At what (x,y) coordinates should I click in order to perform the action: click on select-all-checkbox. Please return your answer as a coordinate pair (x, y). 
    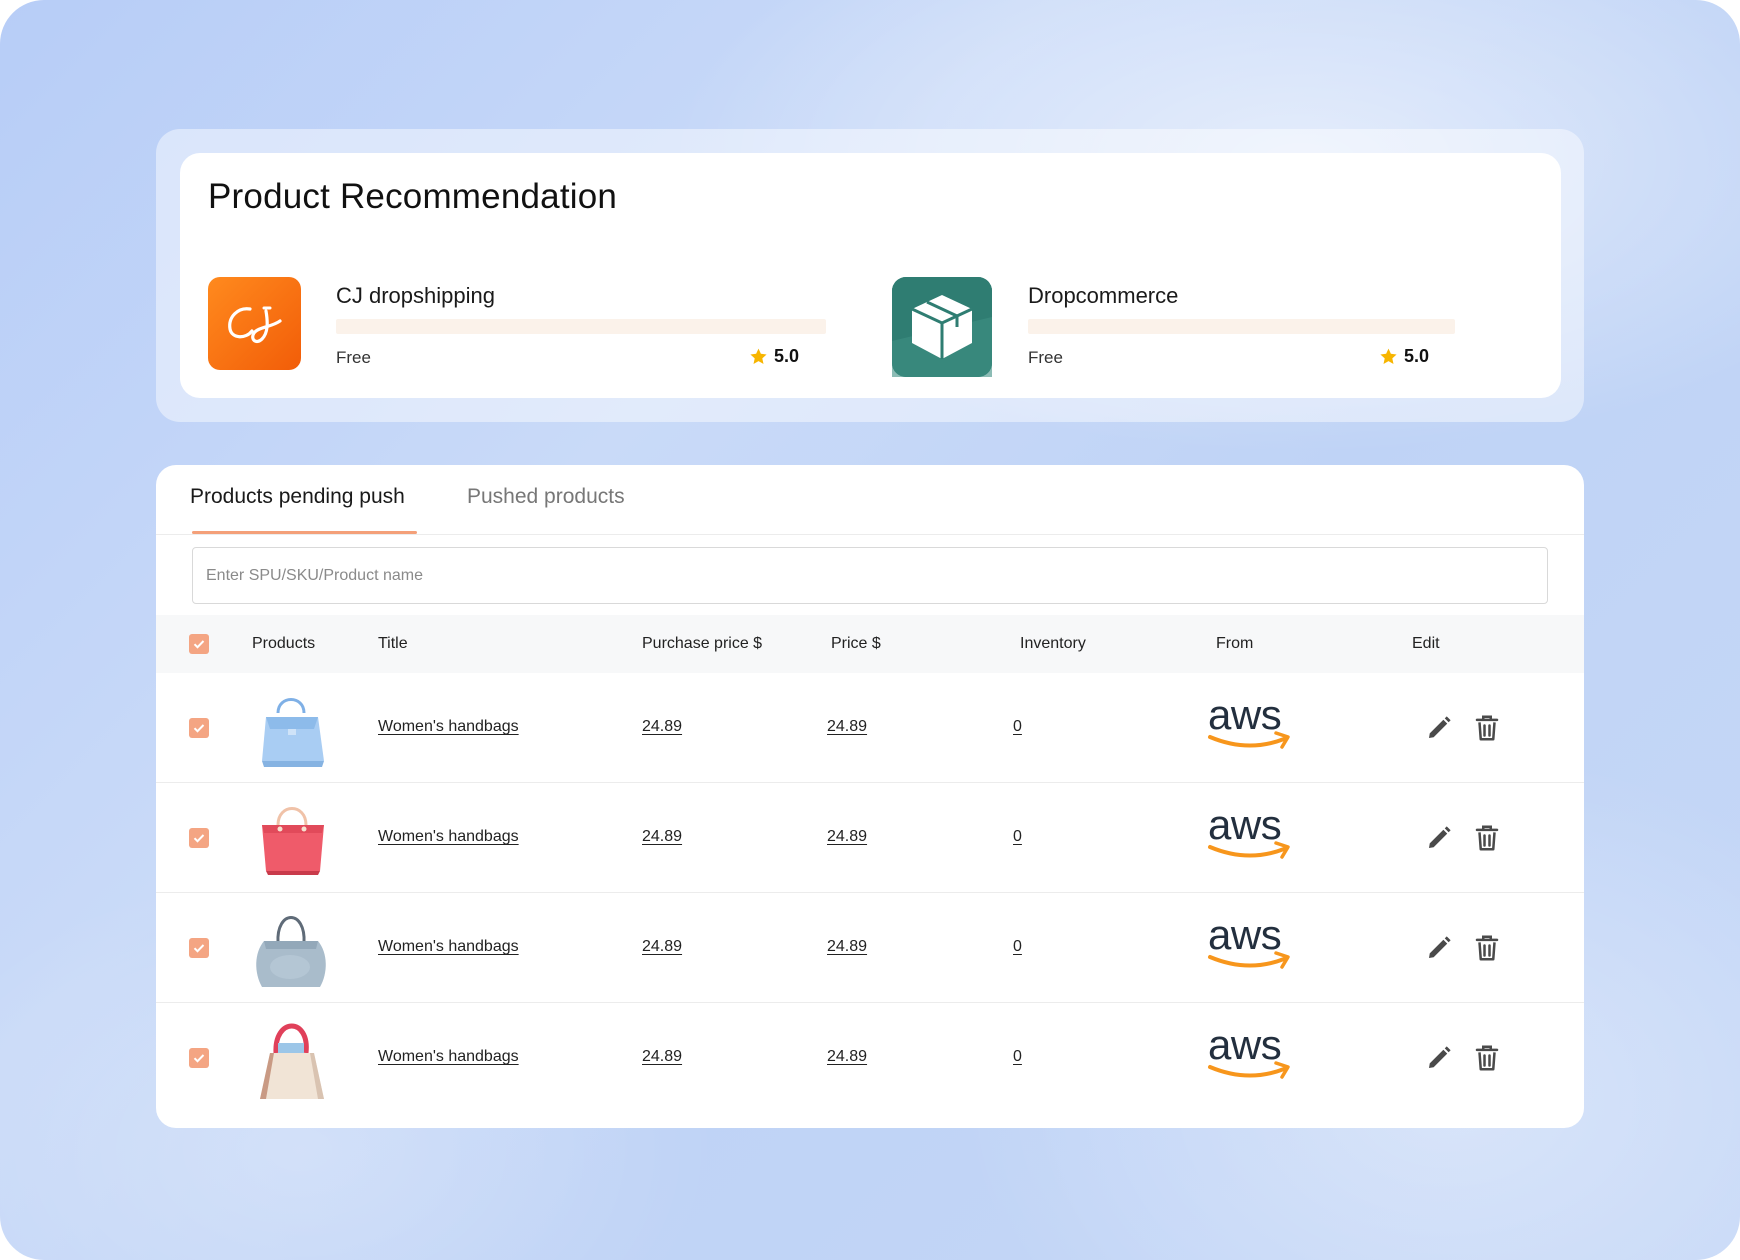
    Looking at the image, I should click on (199, 644).